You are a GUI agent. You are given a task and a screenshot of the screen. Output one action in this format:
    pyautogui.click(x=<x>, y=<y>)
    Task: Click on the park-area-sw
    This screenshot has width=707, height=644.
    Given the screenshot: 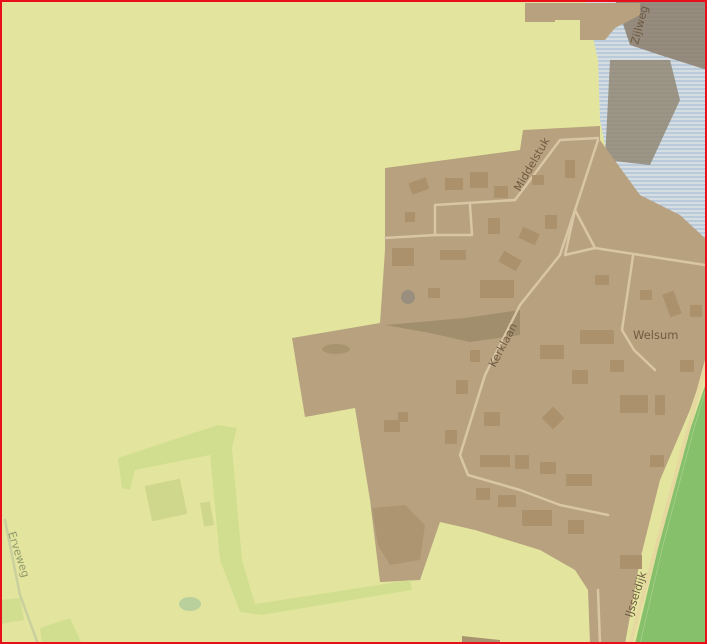 What is the action you would take?
    pyautogui.click(x=12, y=611)
    